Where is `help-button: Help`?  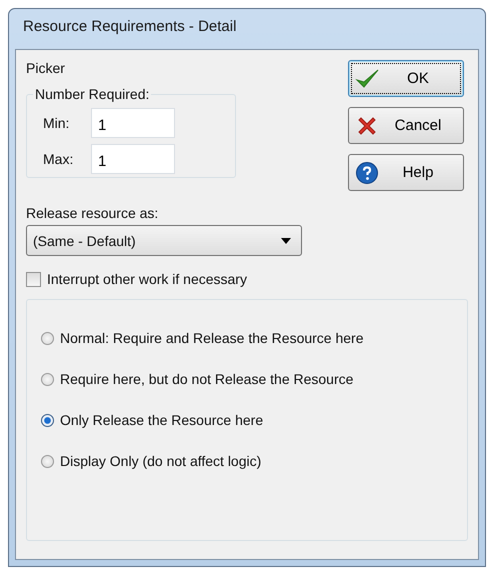 help-button: Help is located at coordinates (406, 172).